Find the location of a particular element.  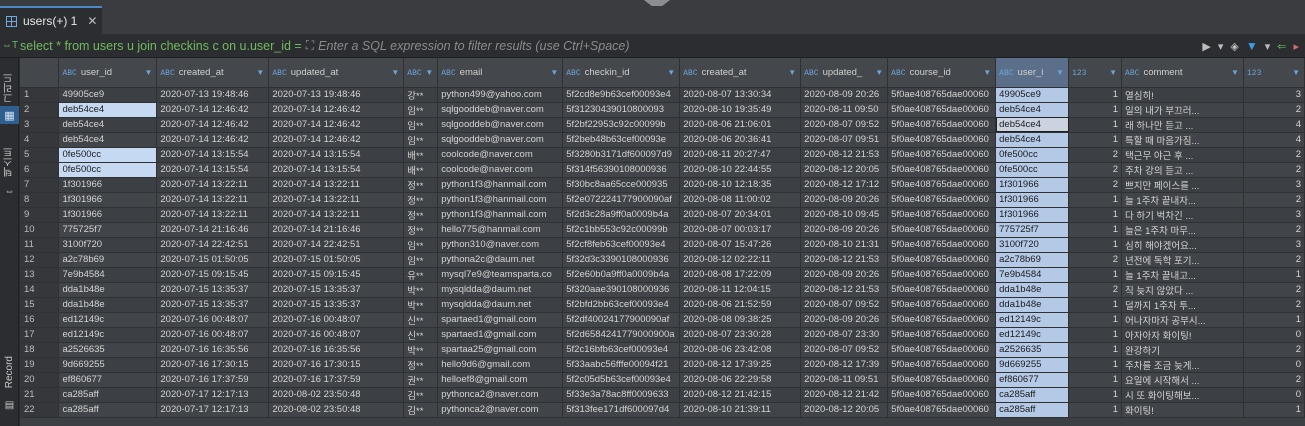

table-cell: 2020-08-08 09:38:25 is located at coordinates (740, 320).